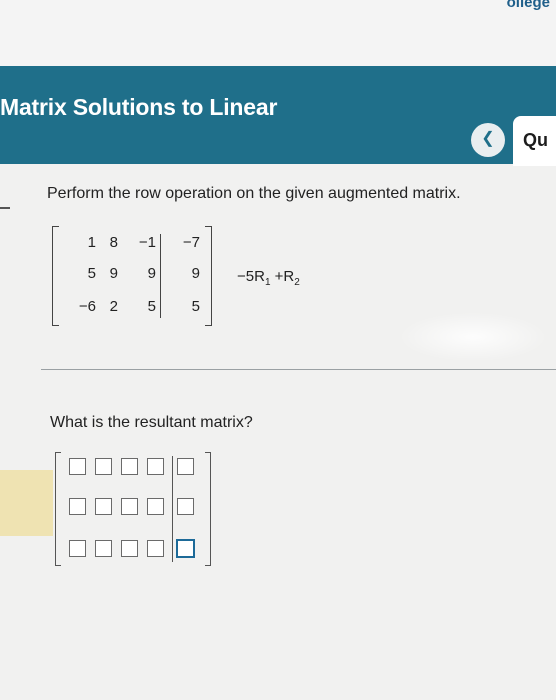 The width and height of the screenshot is (556, 700). Describe the element at coordinates (139, 107) in the screenshot. I see `page-title: Matrix Solutions to Linear` at that location.